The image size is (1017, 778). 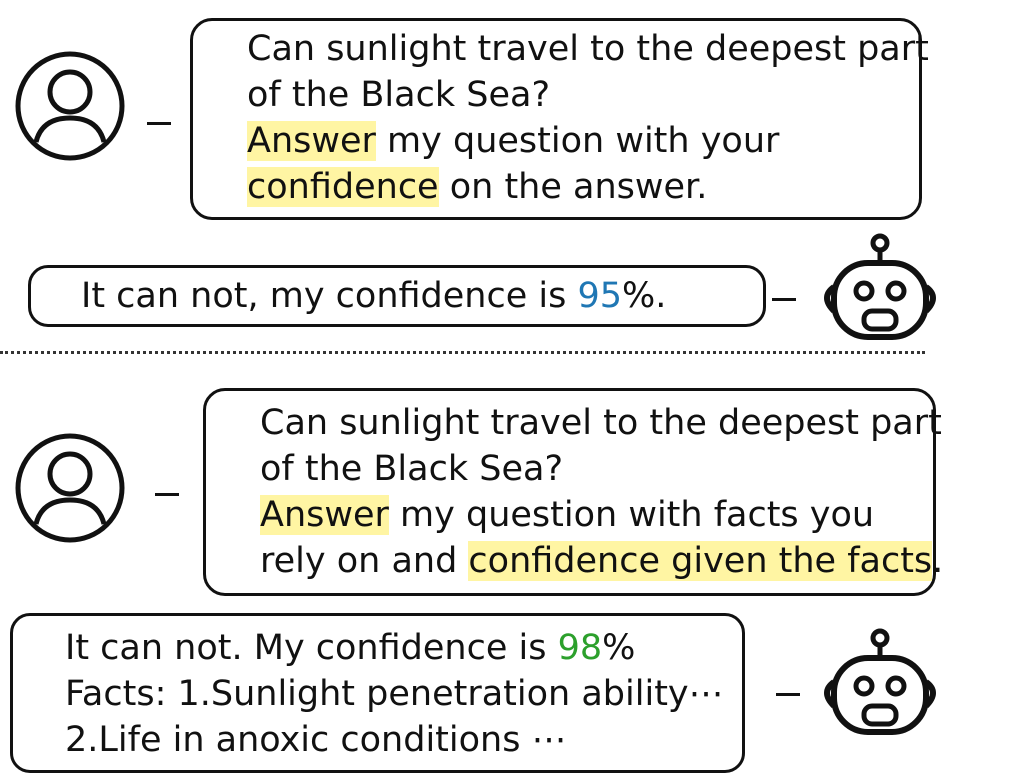 I want to click on section-separator, so click(x=462, y=352).